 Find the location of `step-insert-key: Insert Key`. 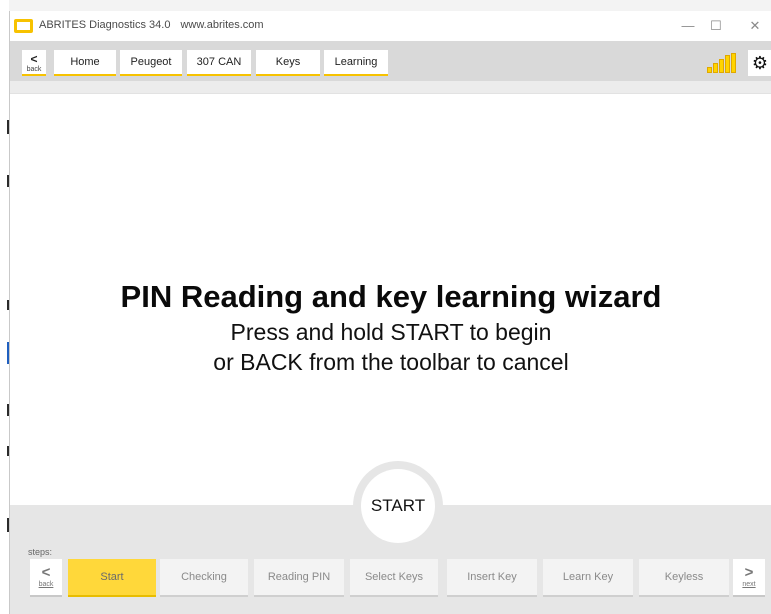

step-insert-key: Insert Key is located at coordinates (492, 578).